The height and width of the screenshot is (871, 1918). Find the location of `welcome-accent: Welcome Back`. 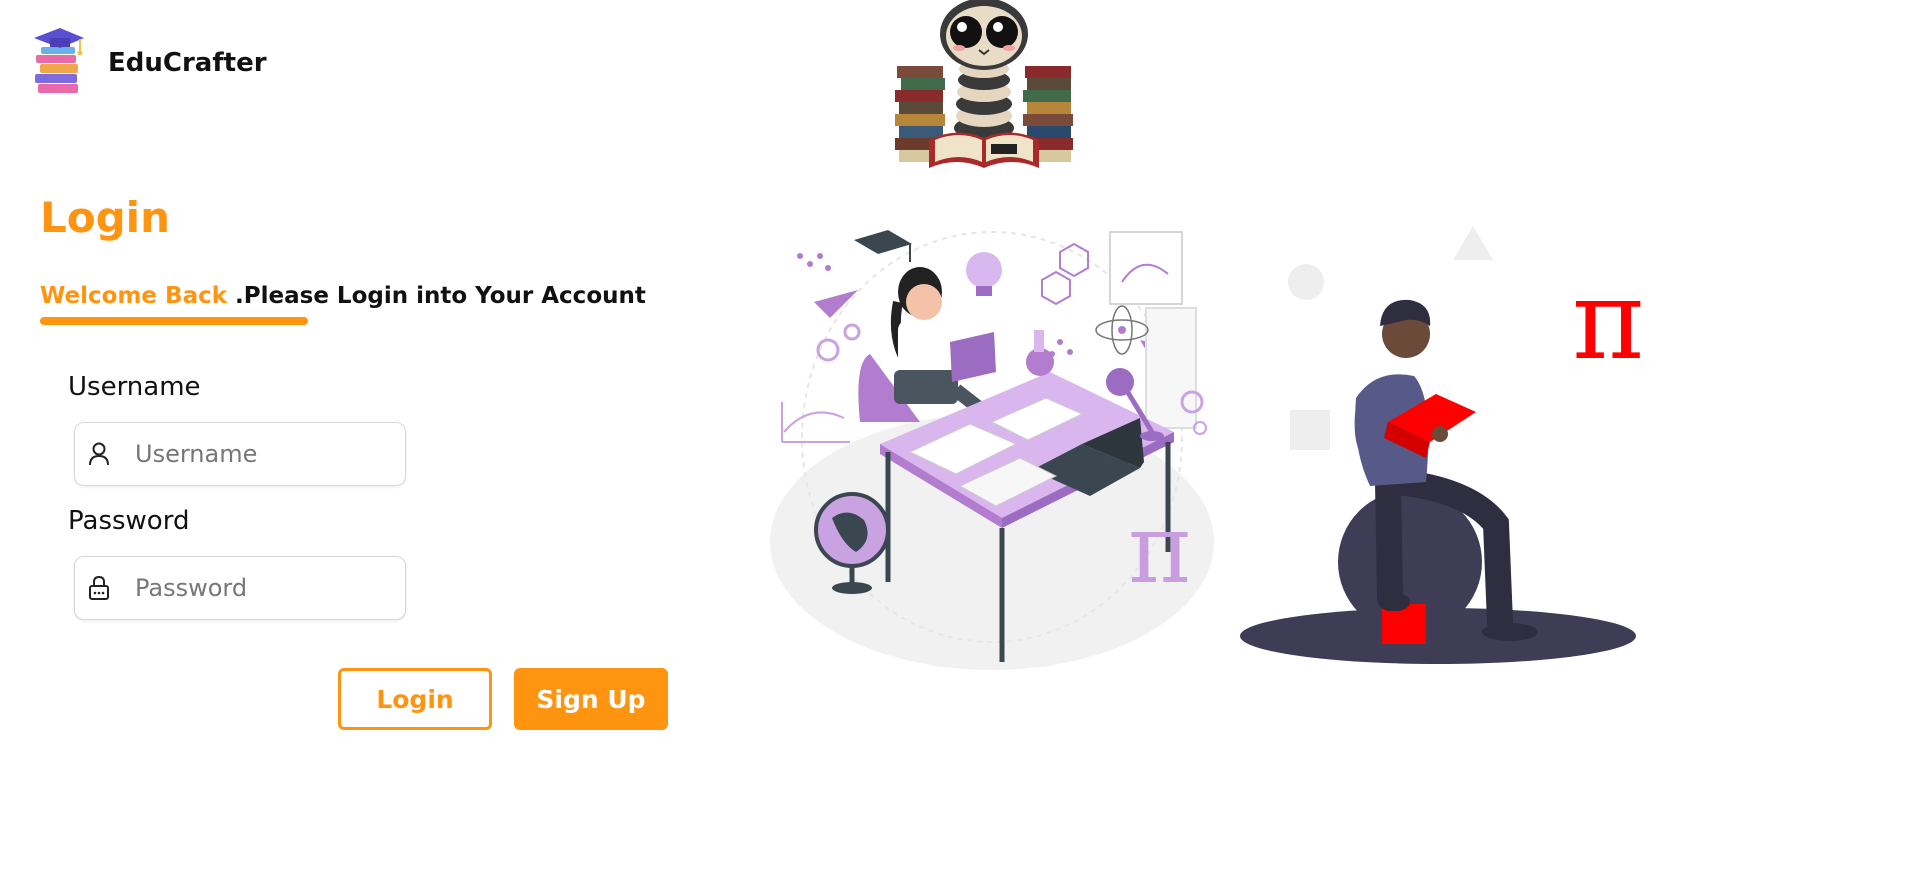

welcome-accent: Welcome Back is located at coordinates (134, 296).